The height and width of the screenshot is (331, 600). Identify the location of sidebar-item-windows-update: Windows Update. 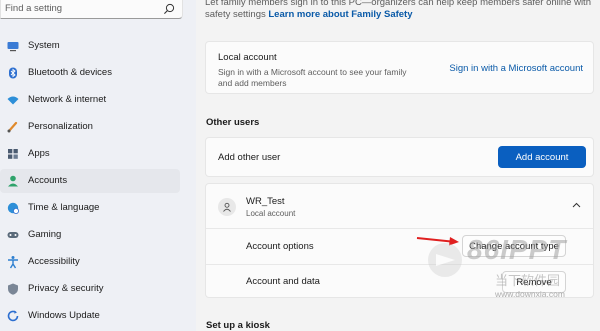
(90, 316).